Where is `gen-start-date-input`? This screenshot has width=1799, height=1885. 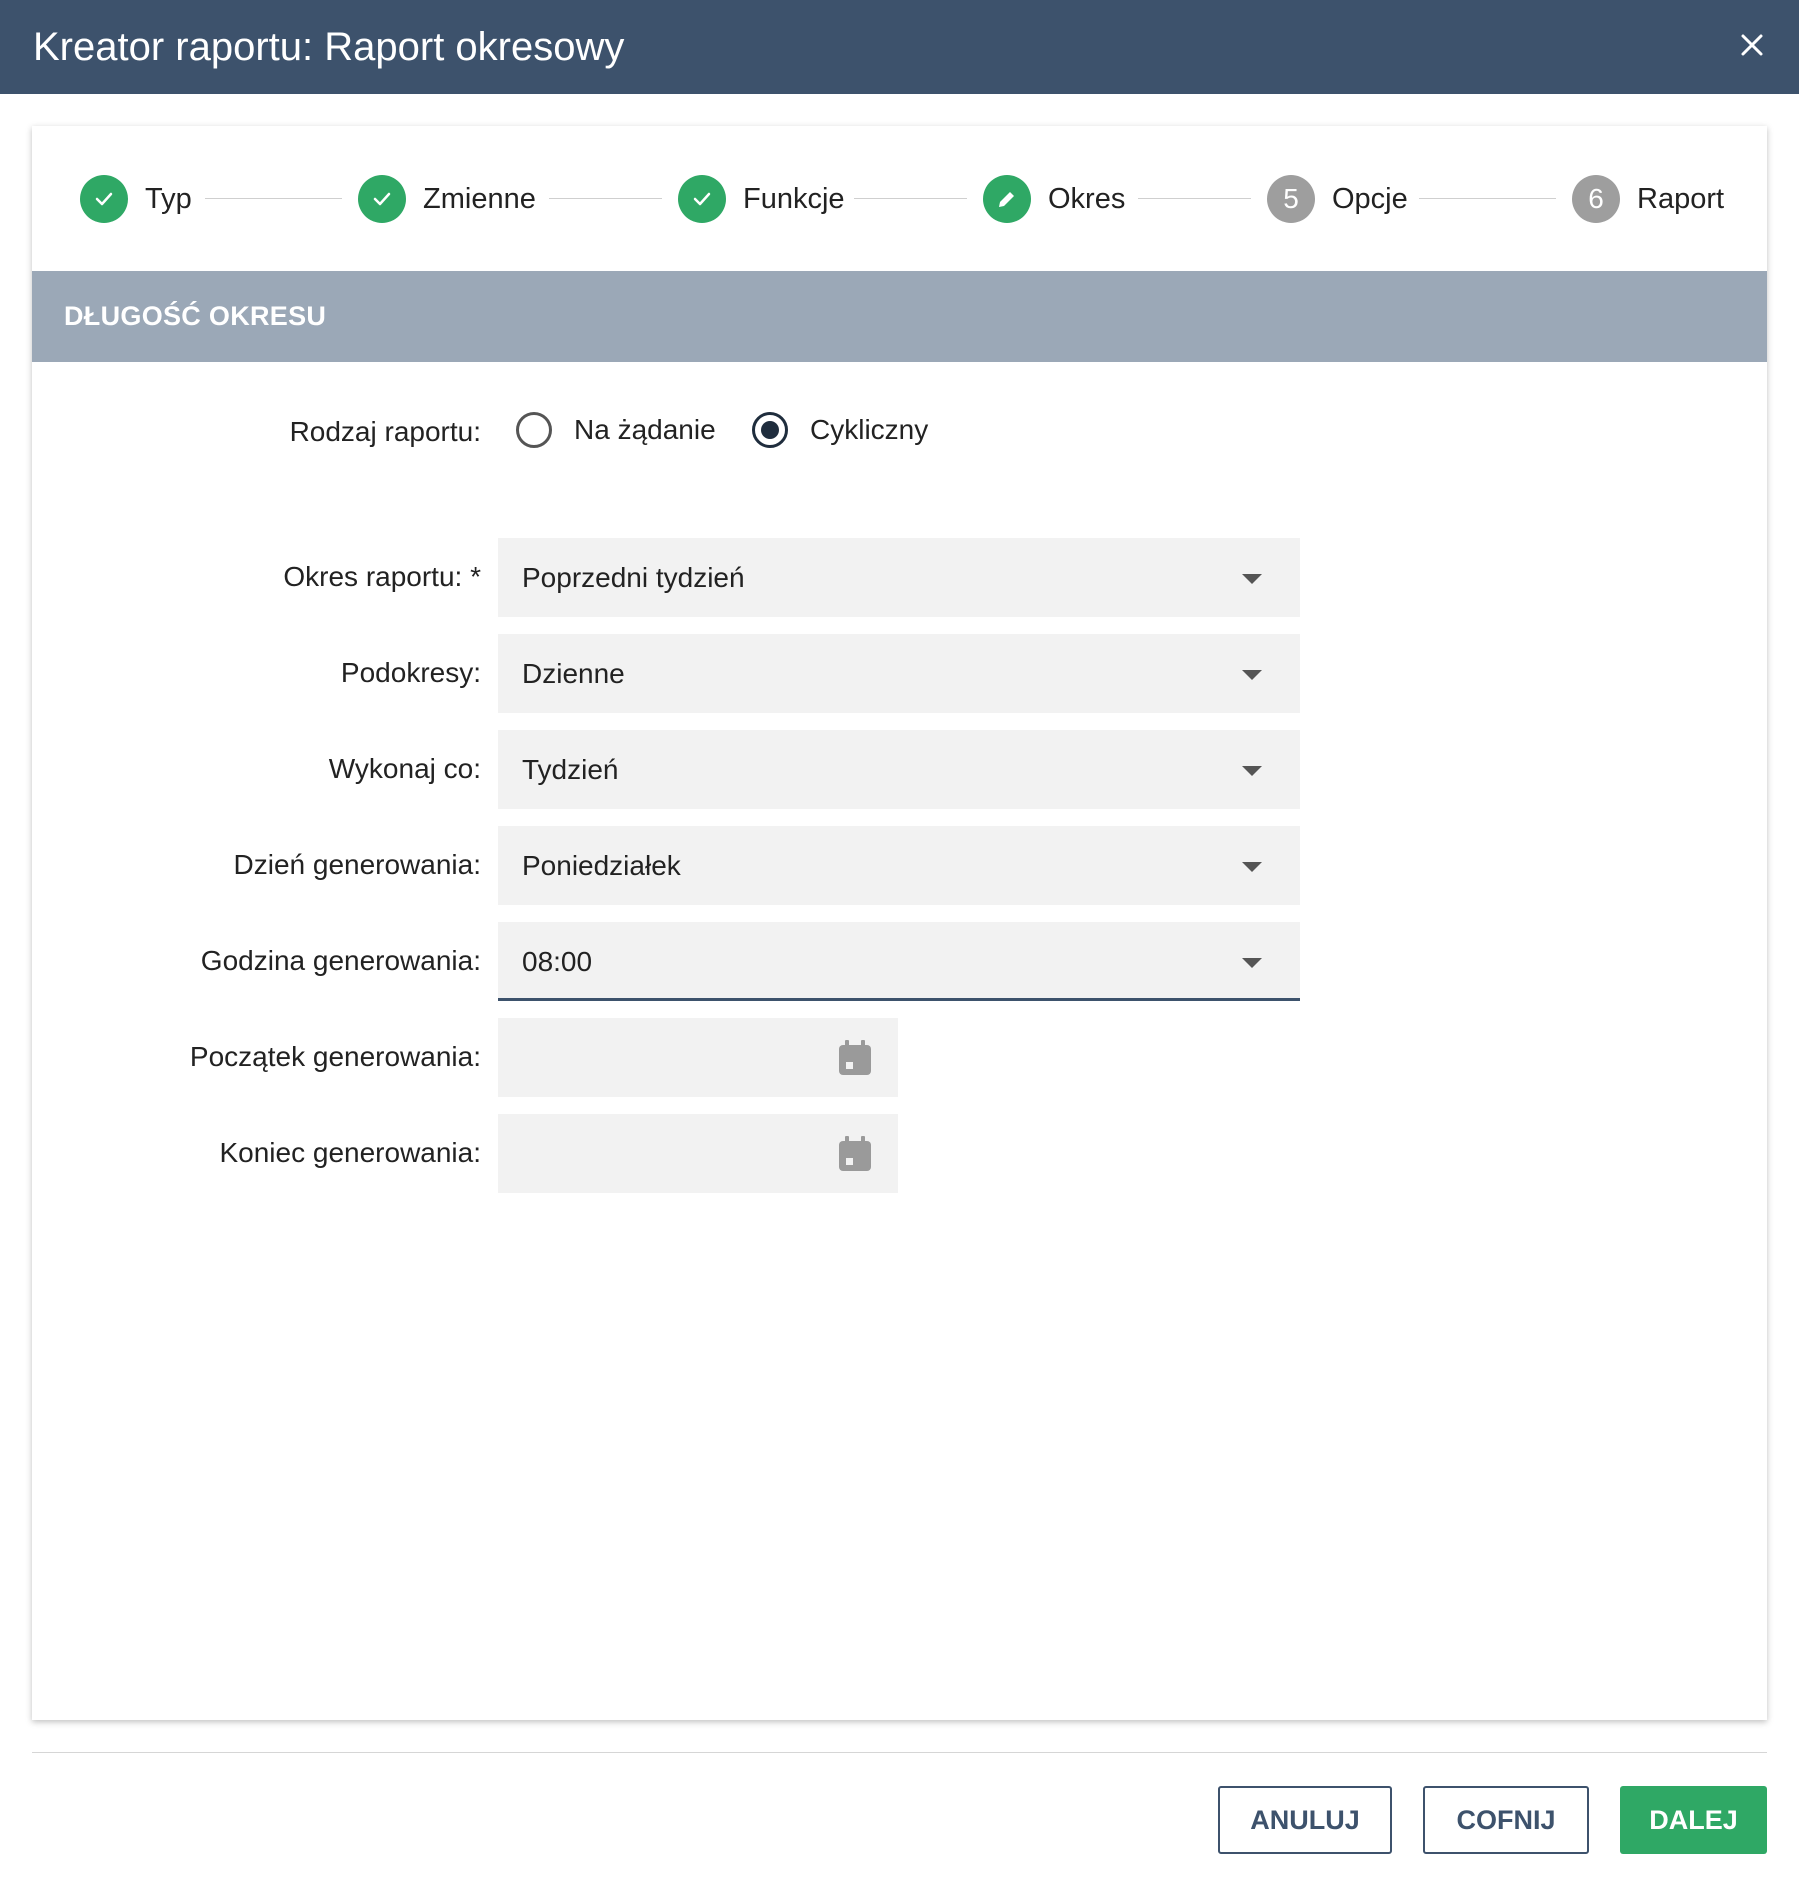
gen-start-date-input is located at coordinates (698, 1057).